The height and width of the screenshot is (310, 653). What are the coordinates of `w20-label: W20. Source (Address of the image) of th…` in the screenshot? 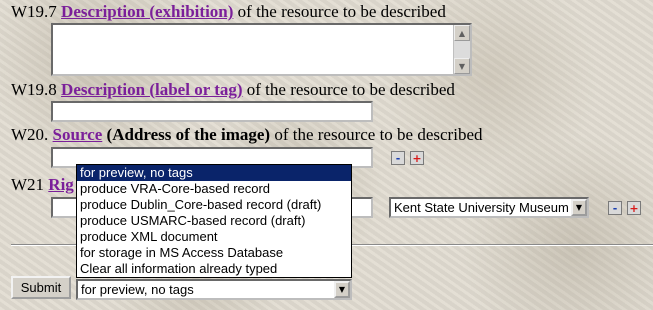 It's located at (247, 135).